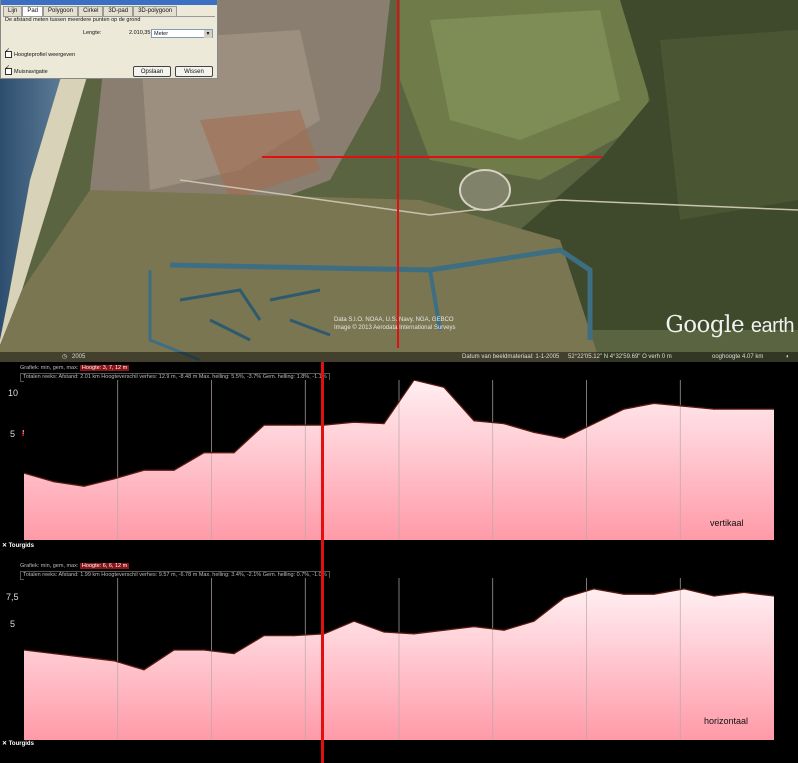 This screenshot has height=763, width=798. Describe the element at coordinates (152, 71) in the screenshot. I see `save-button: Opslaan` at that location.